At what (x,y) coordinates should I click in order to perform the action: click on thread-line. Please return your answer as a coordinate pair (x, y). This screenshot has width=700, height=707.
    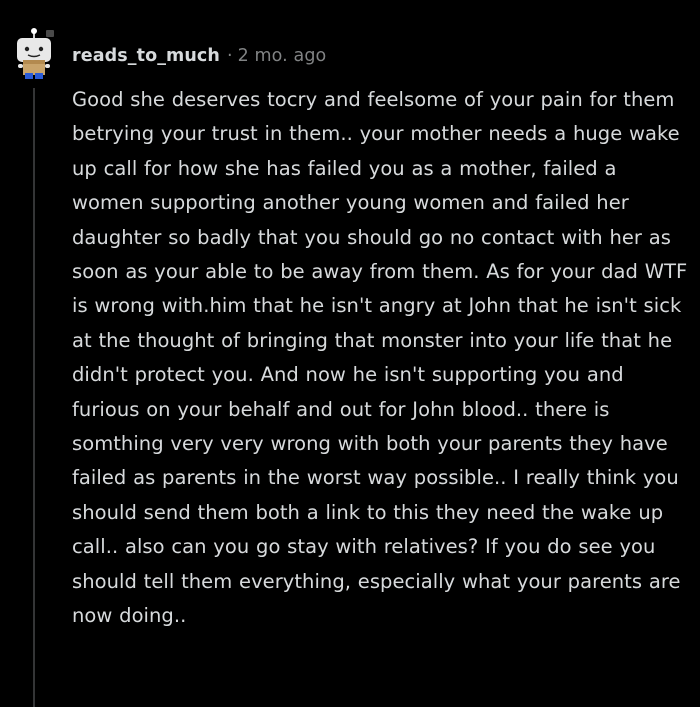
    Looking at the image, I should click on (34, 397).